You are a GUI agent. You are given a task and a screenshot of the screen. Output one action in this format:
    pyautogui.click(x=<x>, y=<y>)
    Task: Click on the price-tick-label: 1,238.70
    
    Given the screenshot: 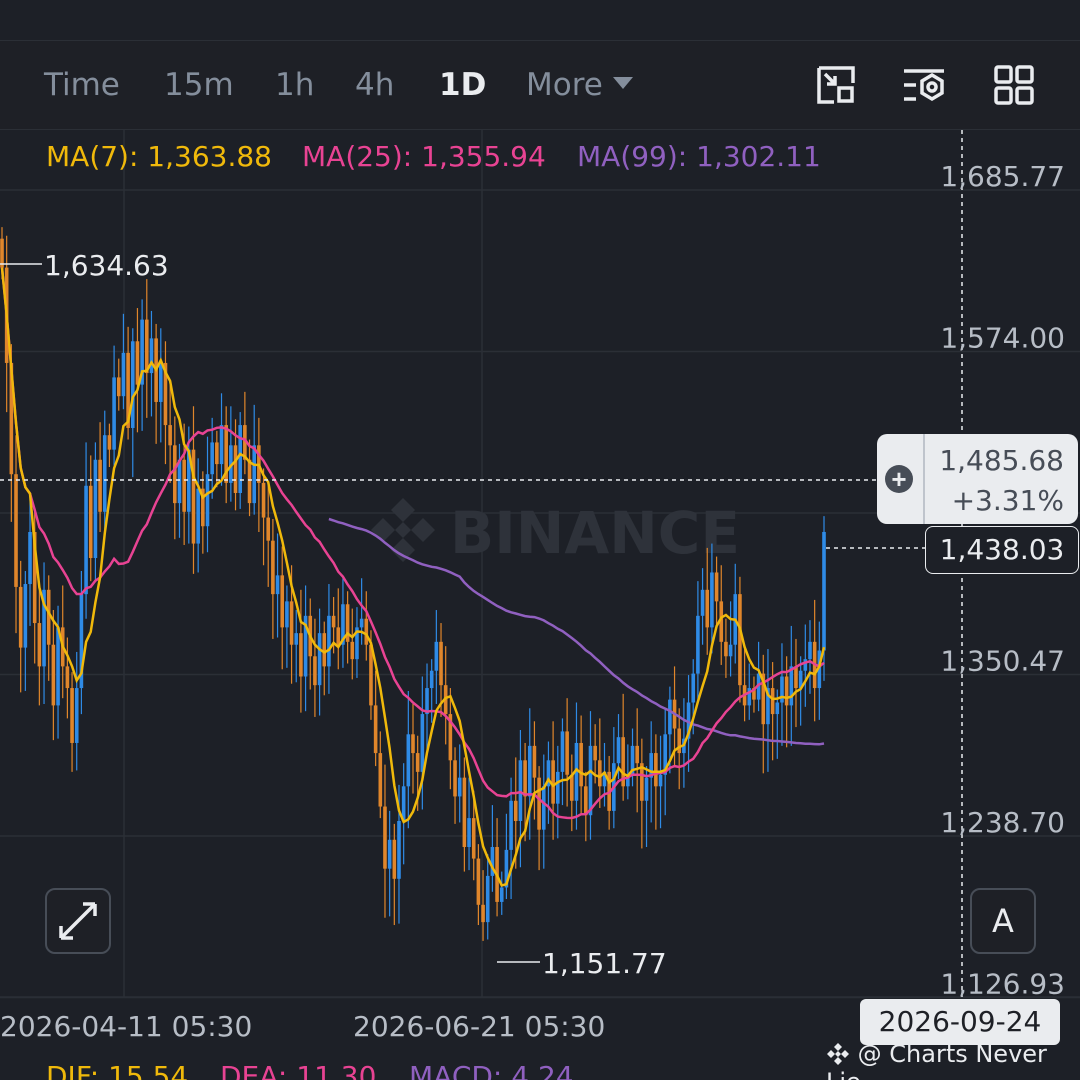 What is the action you would take?
    pyautogui.click(x=1002, y=822)
    